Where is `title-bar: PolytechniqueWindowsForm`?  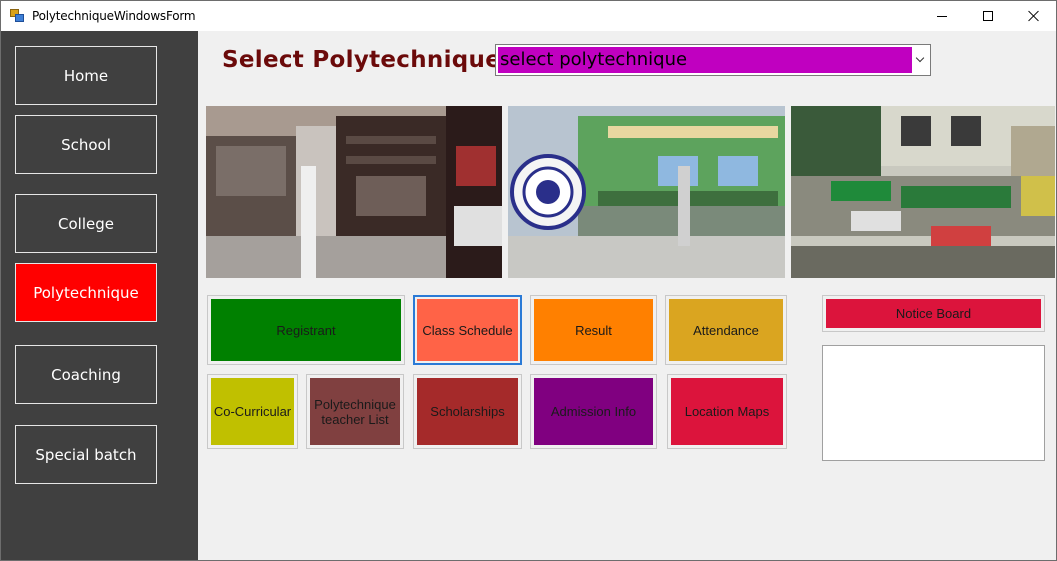 title-bar: PolytechniqueWindowsForm is located at coordinates (528, 16).